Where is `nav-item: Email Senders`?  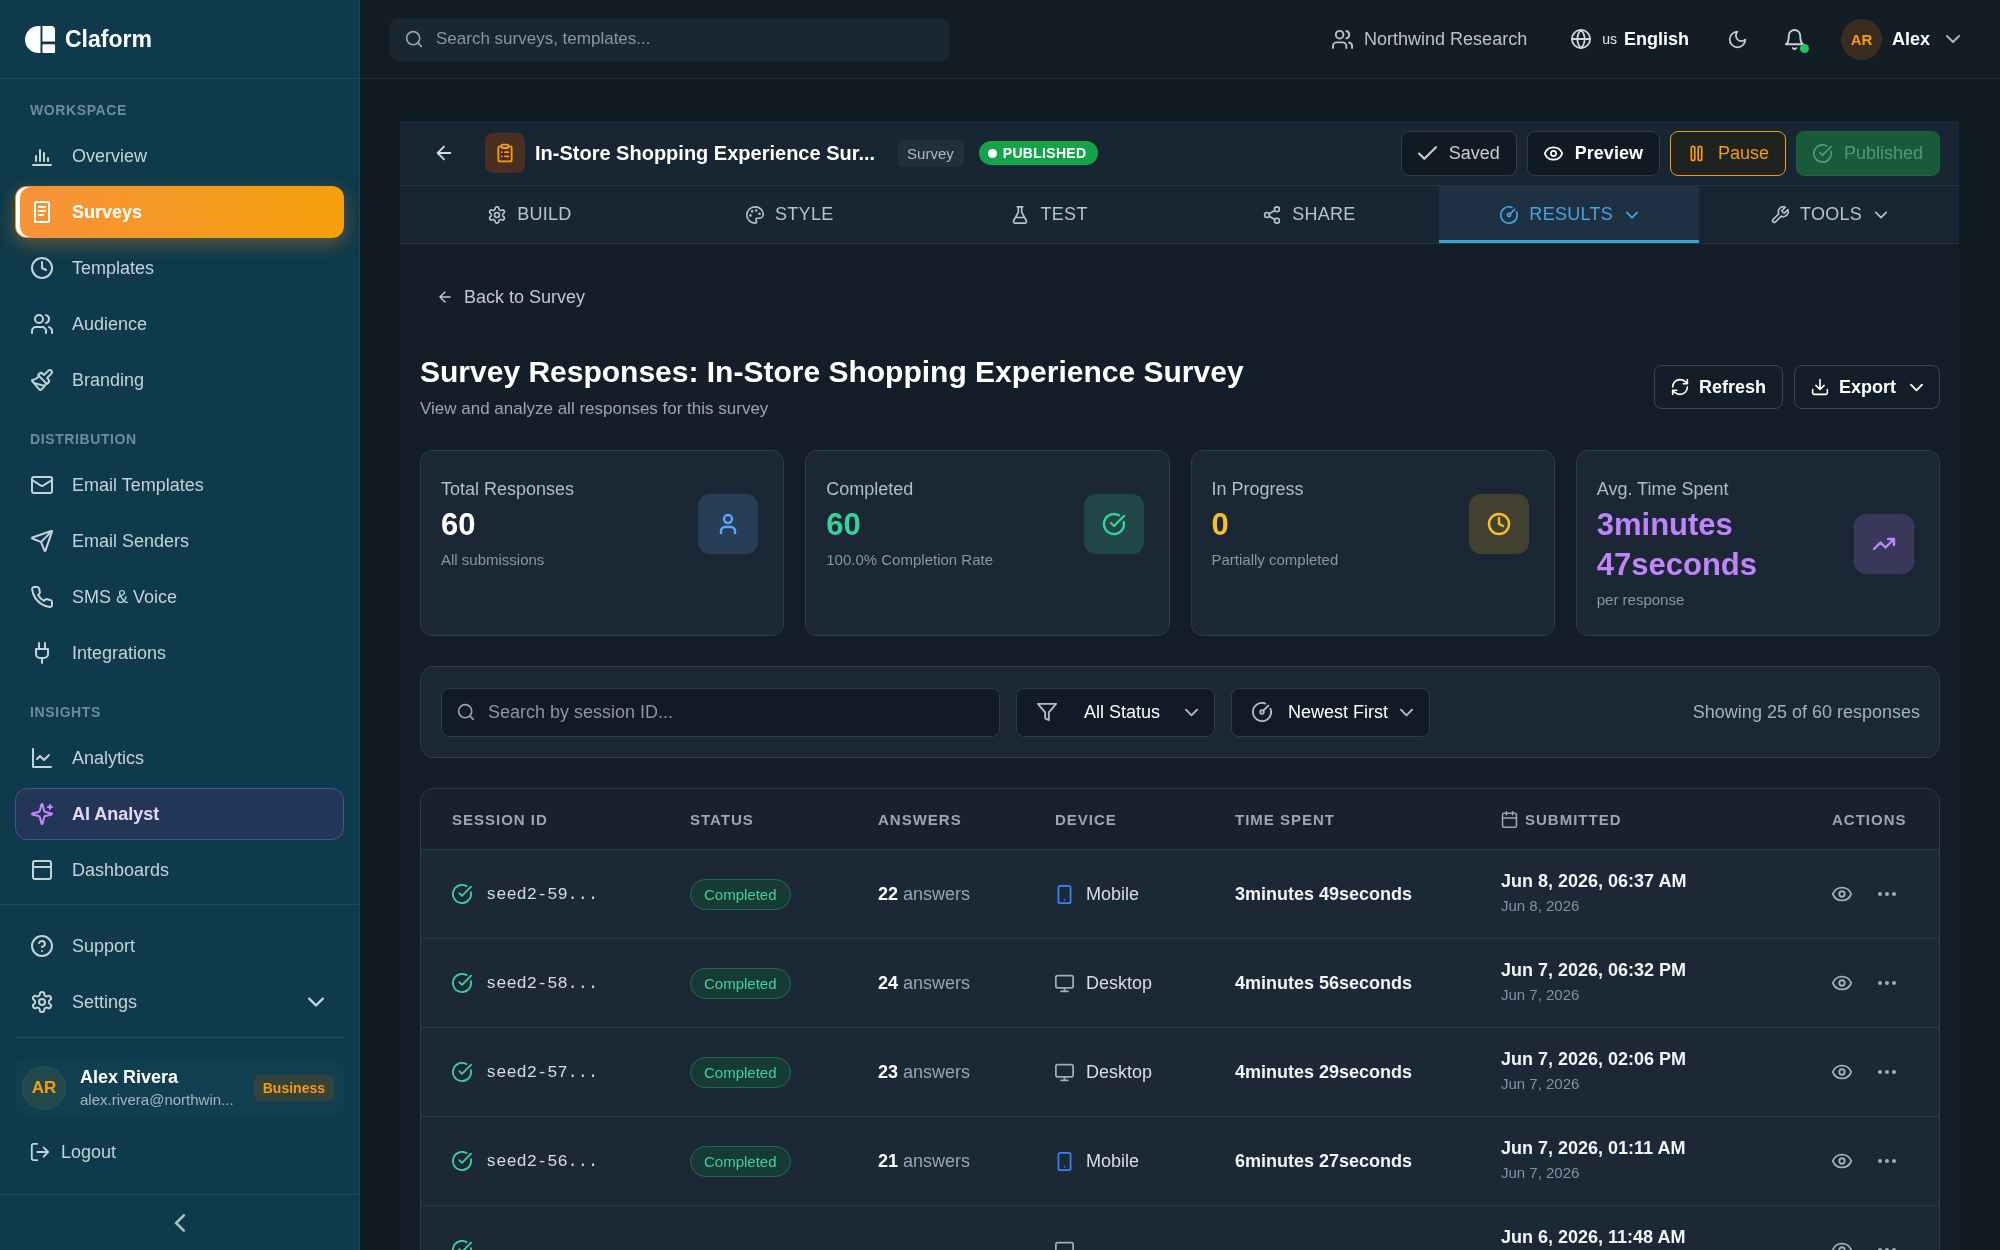
nav-item: Email Senders is located at coordinates (179, 541).